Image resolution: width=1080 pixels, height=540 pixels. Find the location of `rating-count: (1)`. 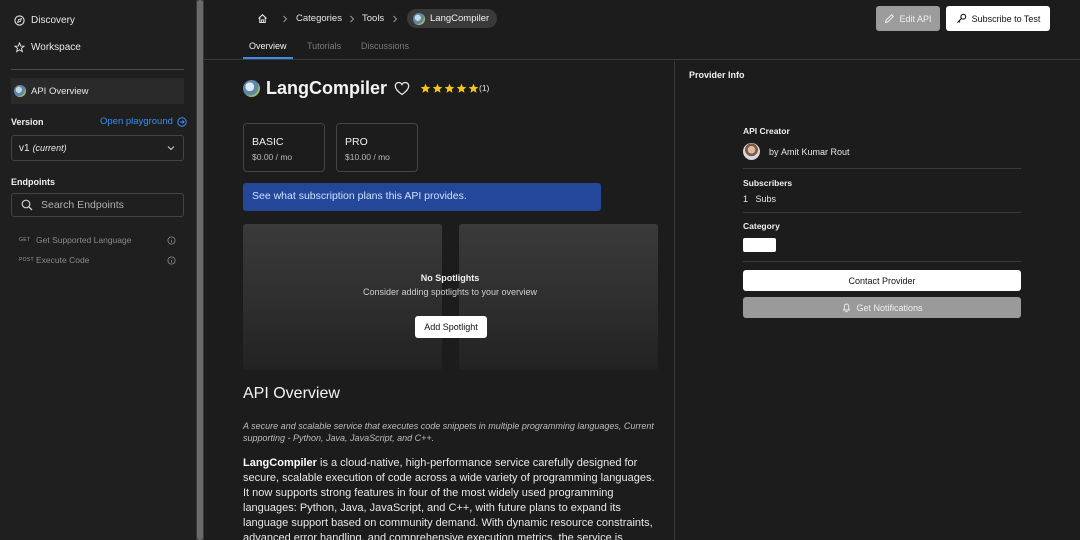

rating-count: (1) is located at coordinates (484, 88).